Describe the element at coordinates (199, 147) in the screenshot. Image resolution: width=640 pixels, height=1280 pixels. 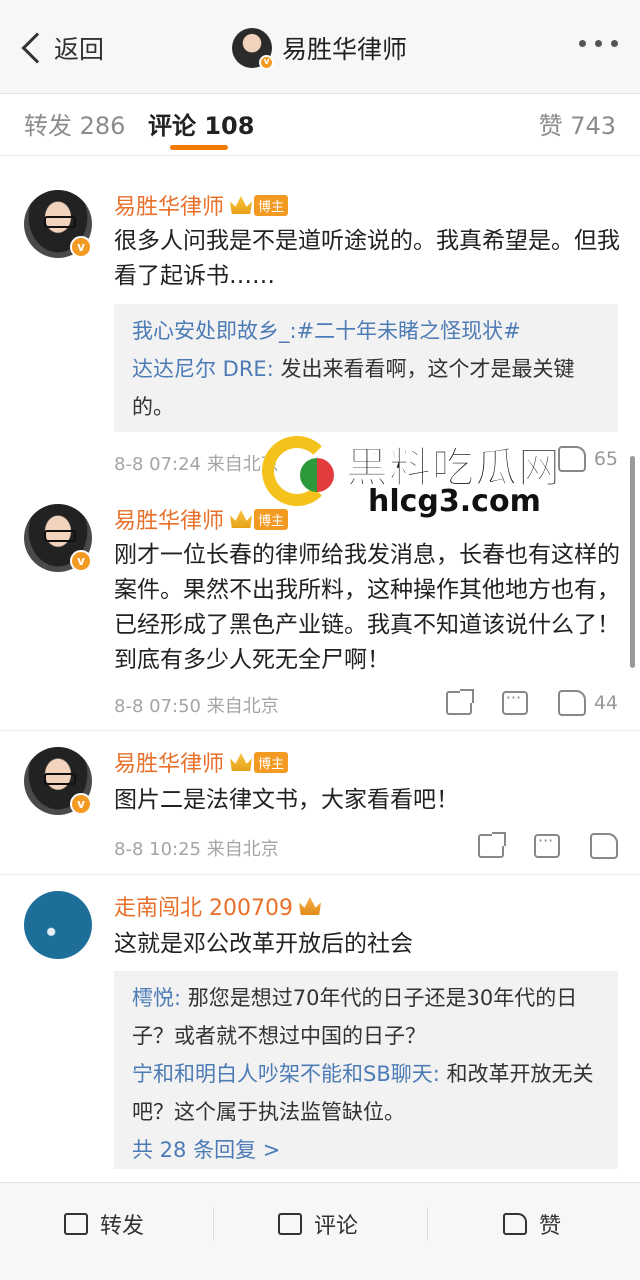
I see `active-tab-indicator` at that location.